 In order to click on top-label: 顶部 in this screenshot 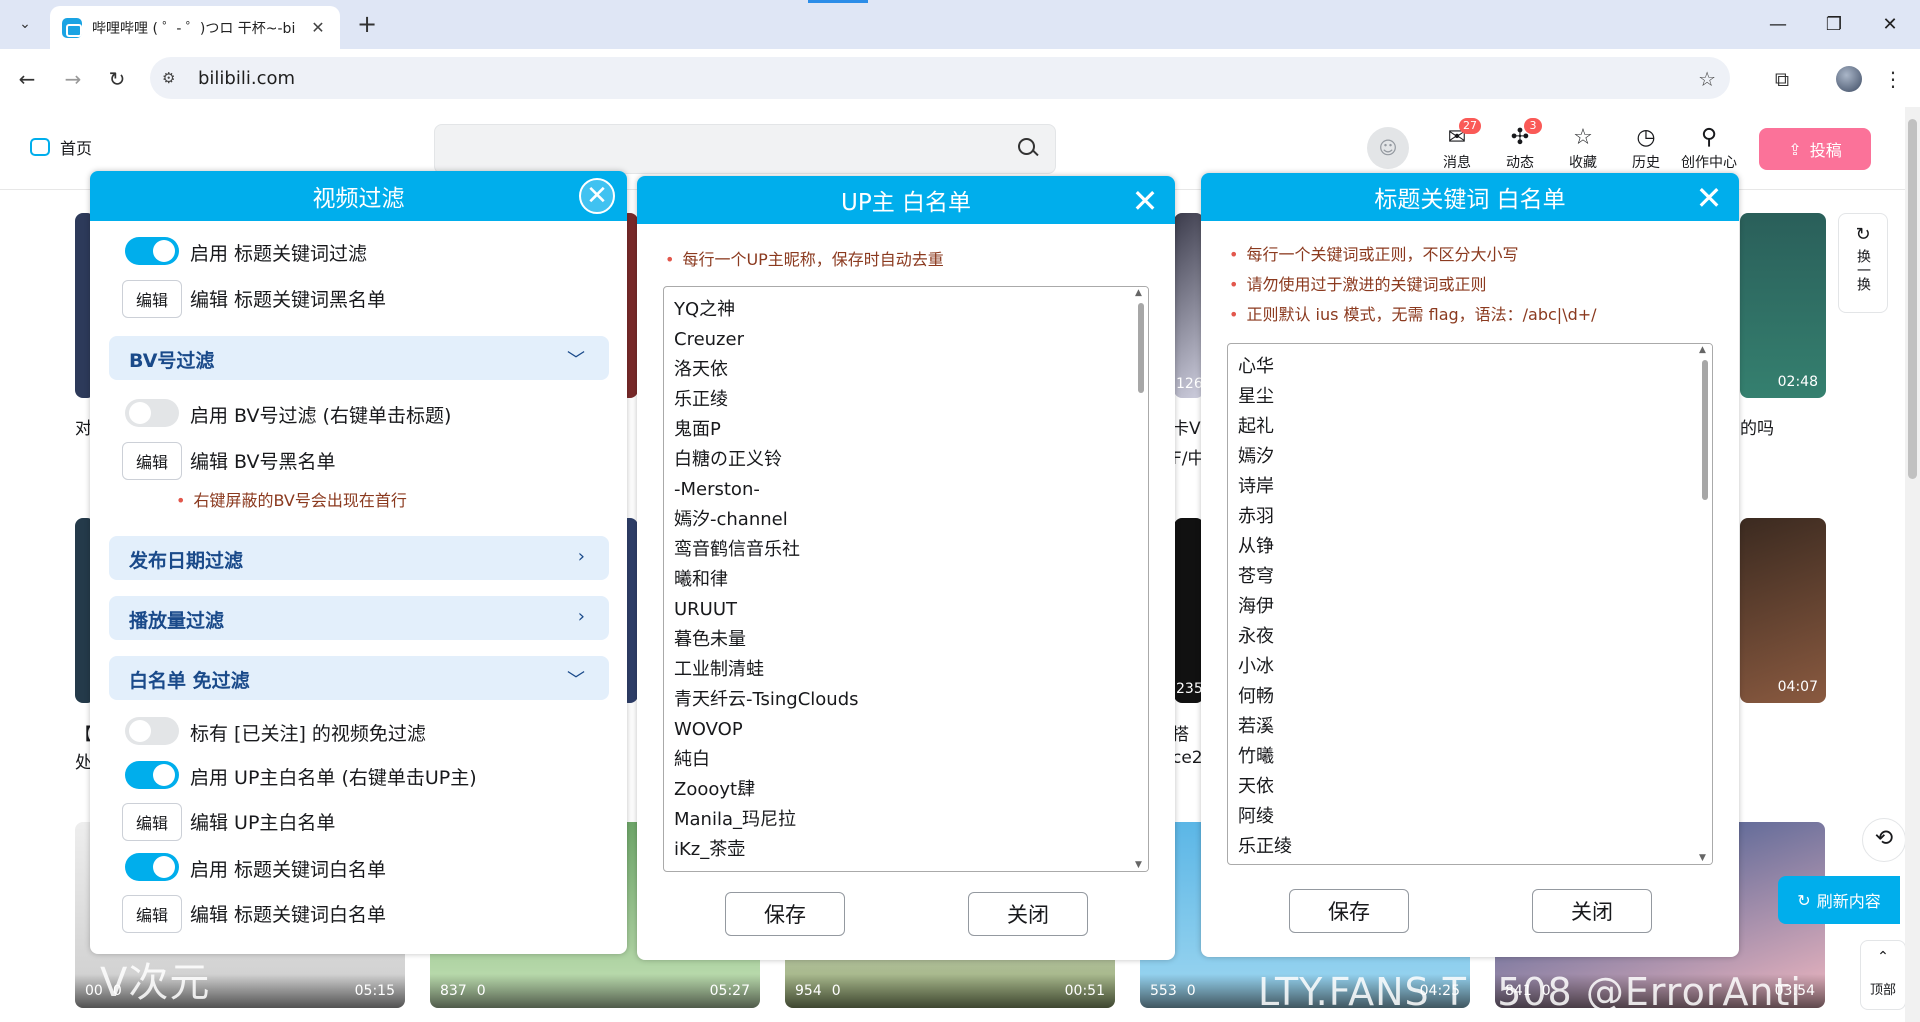, I will do `click(1882, 990)`.